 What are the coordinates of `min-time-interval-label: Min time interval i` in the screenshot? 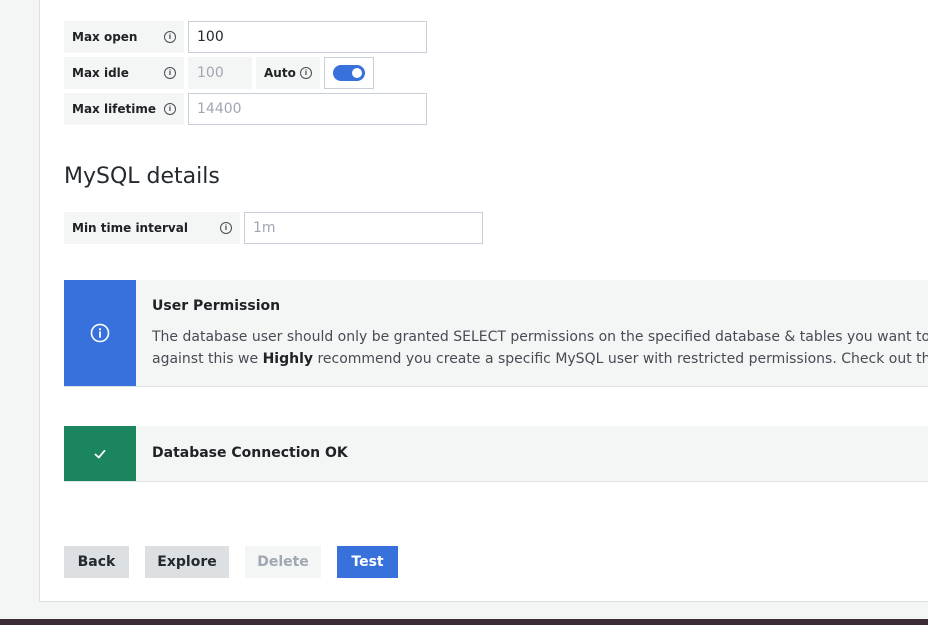 It's located at (152, 228).